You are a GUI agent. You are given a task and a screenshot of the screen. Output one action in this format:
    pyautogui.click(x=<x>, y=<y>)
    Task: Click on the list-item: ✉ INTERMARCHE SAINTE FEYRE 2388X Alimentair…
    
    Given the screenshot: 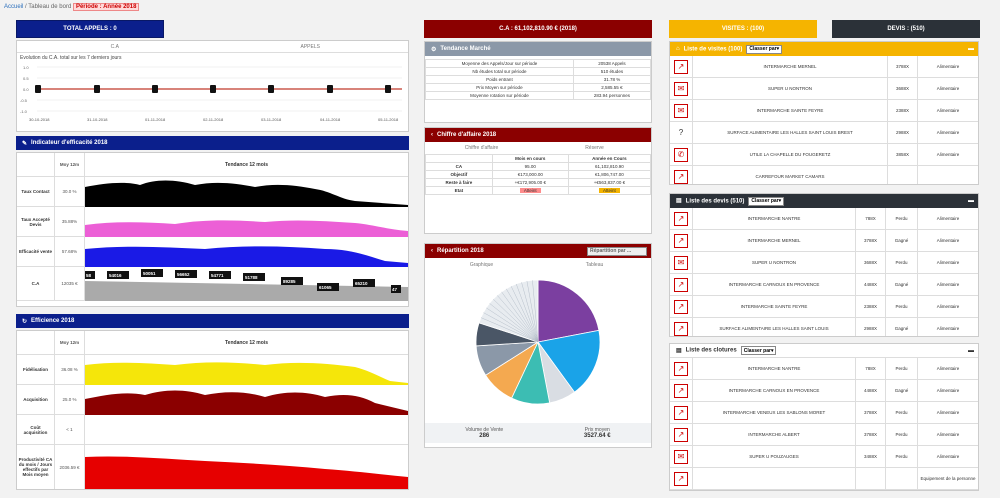 What is the action you would take?
    pyautogui.click(x=824, y=111)
    